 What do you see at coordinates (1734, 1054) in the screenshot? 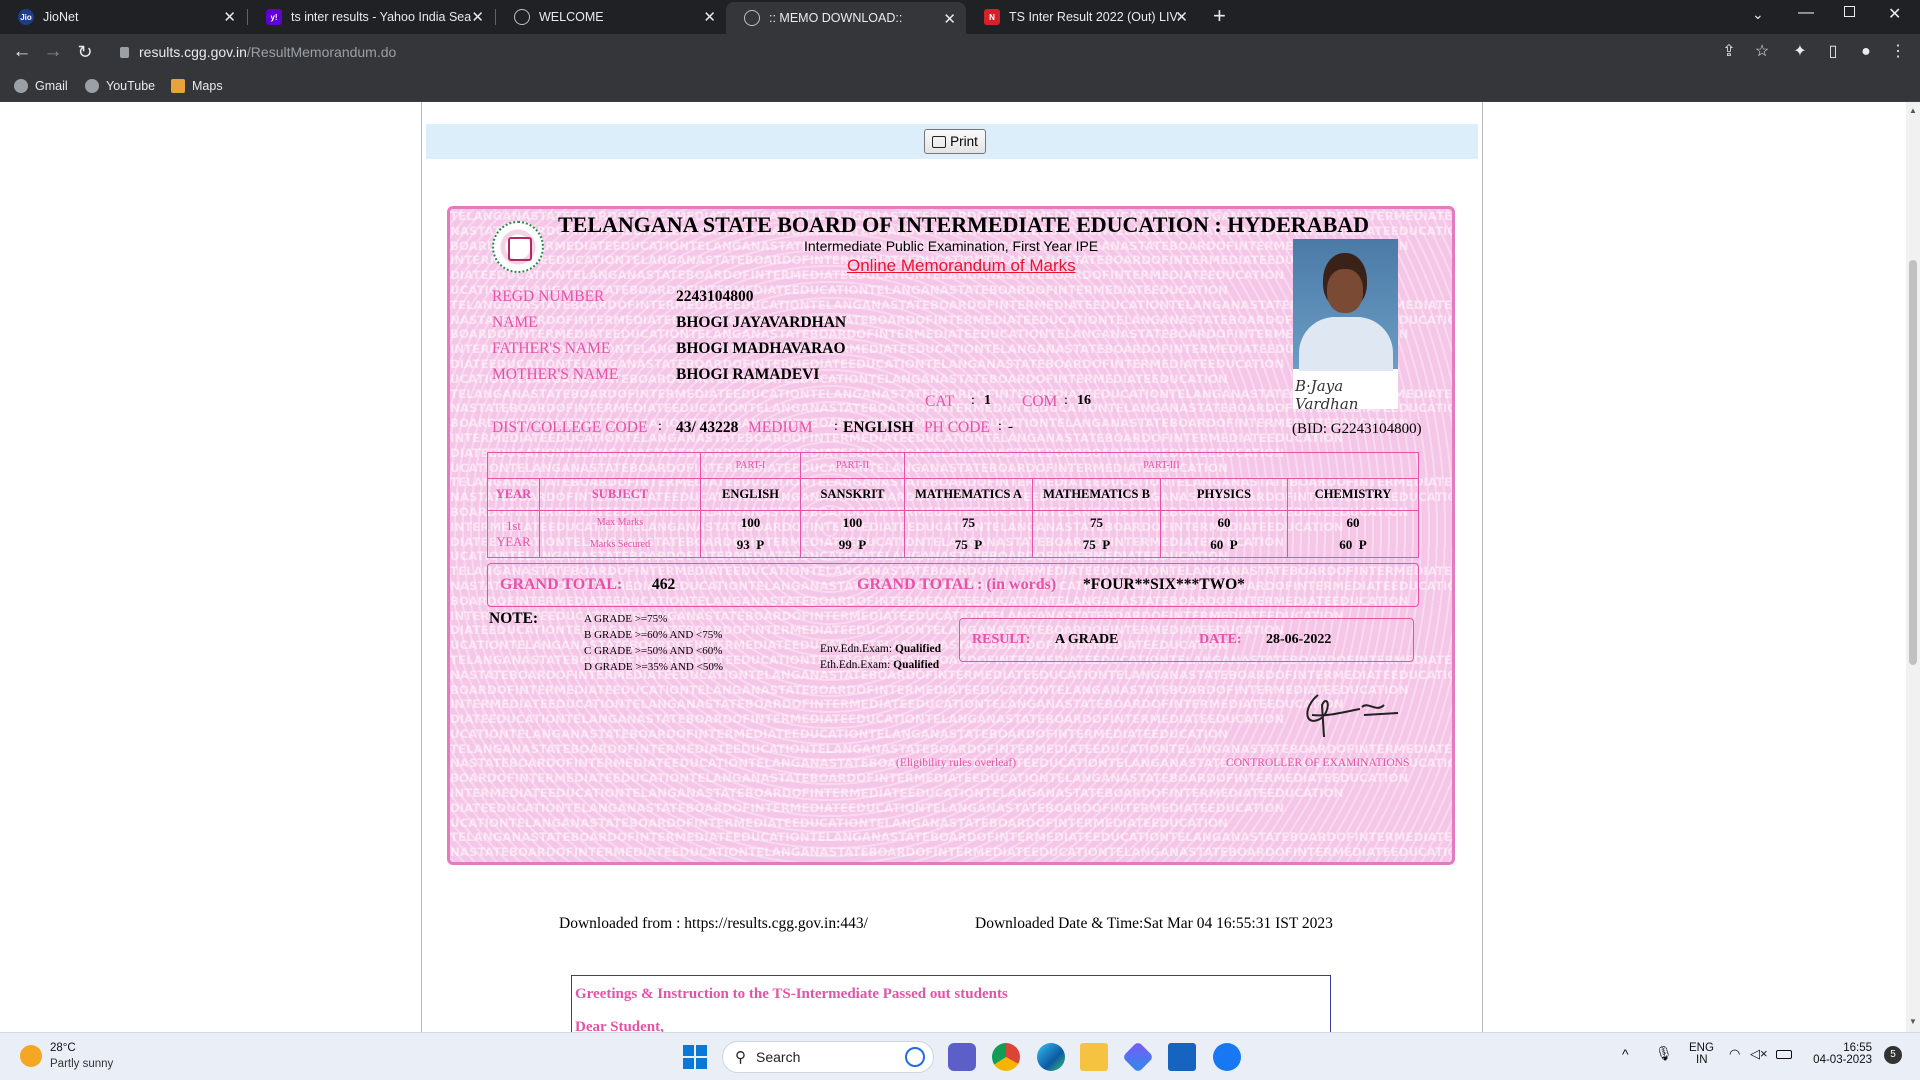
I see `wifi-icon: ◠` at bounding box center [1734, 1054].